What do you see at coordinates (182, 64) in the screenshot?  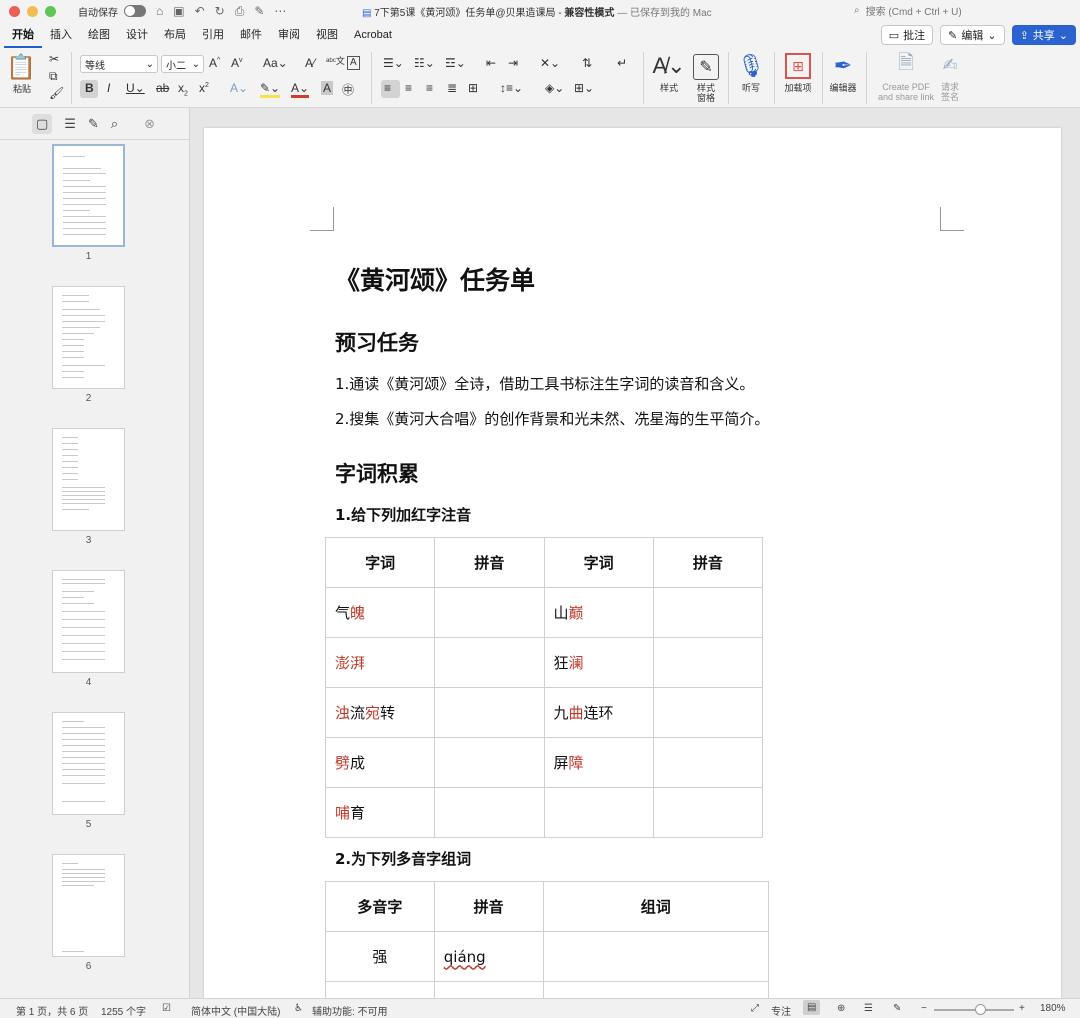 I see `font-size-select: 小二 ⌄` at bounding box center [182, 64].